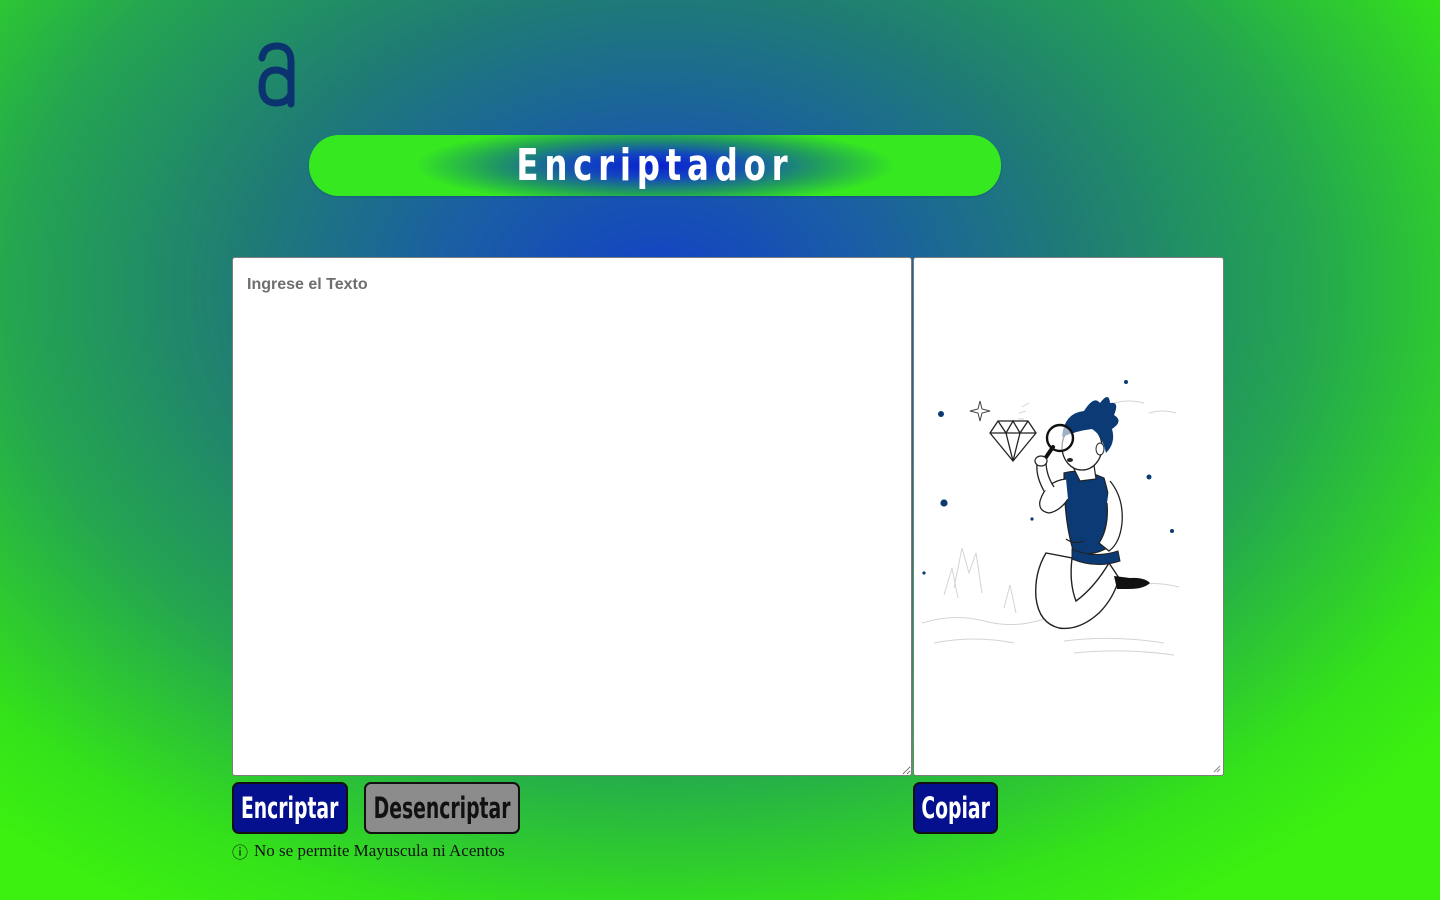  Describe the element at coordinates (240, 853) in the screenshot. I see `info-icon: ⓘ` at that location.